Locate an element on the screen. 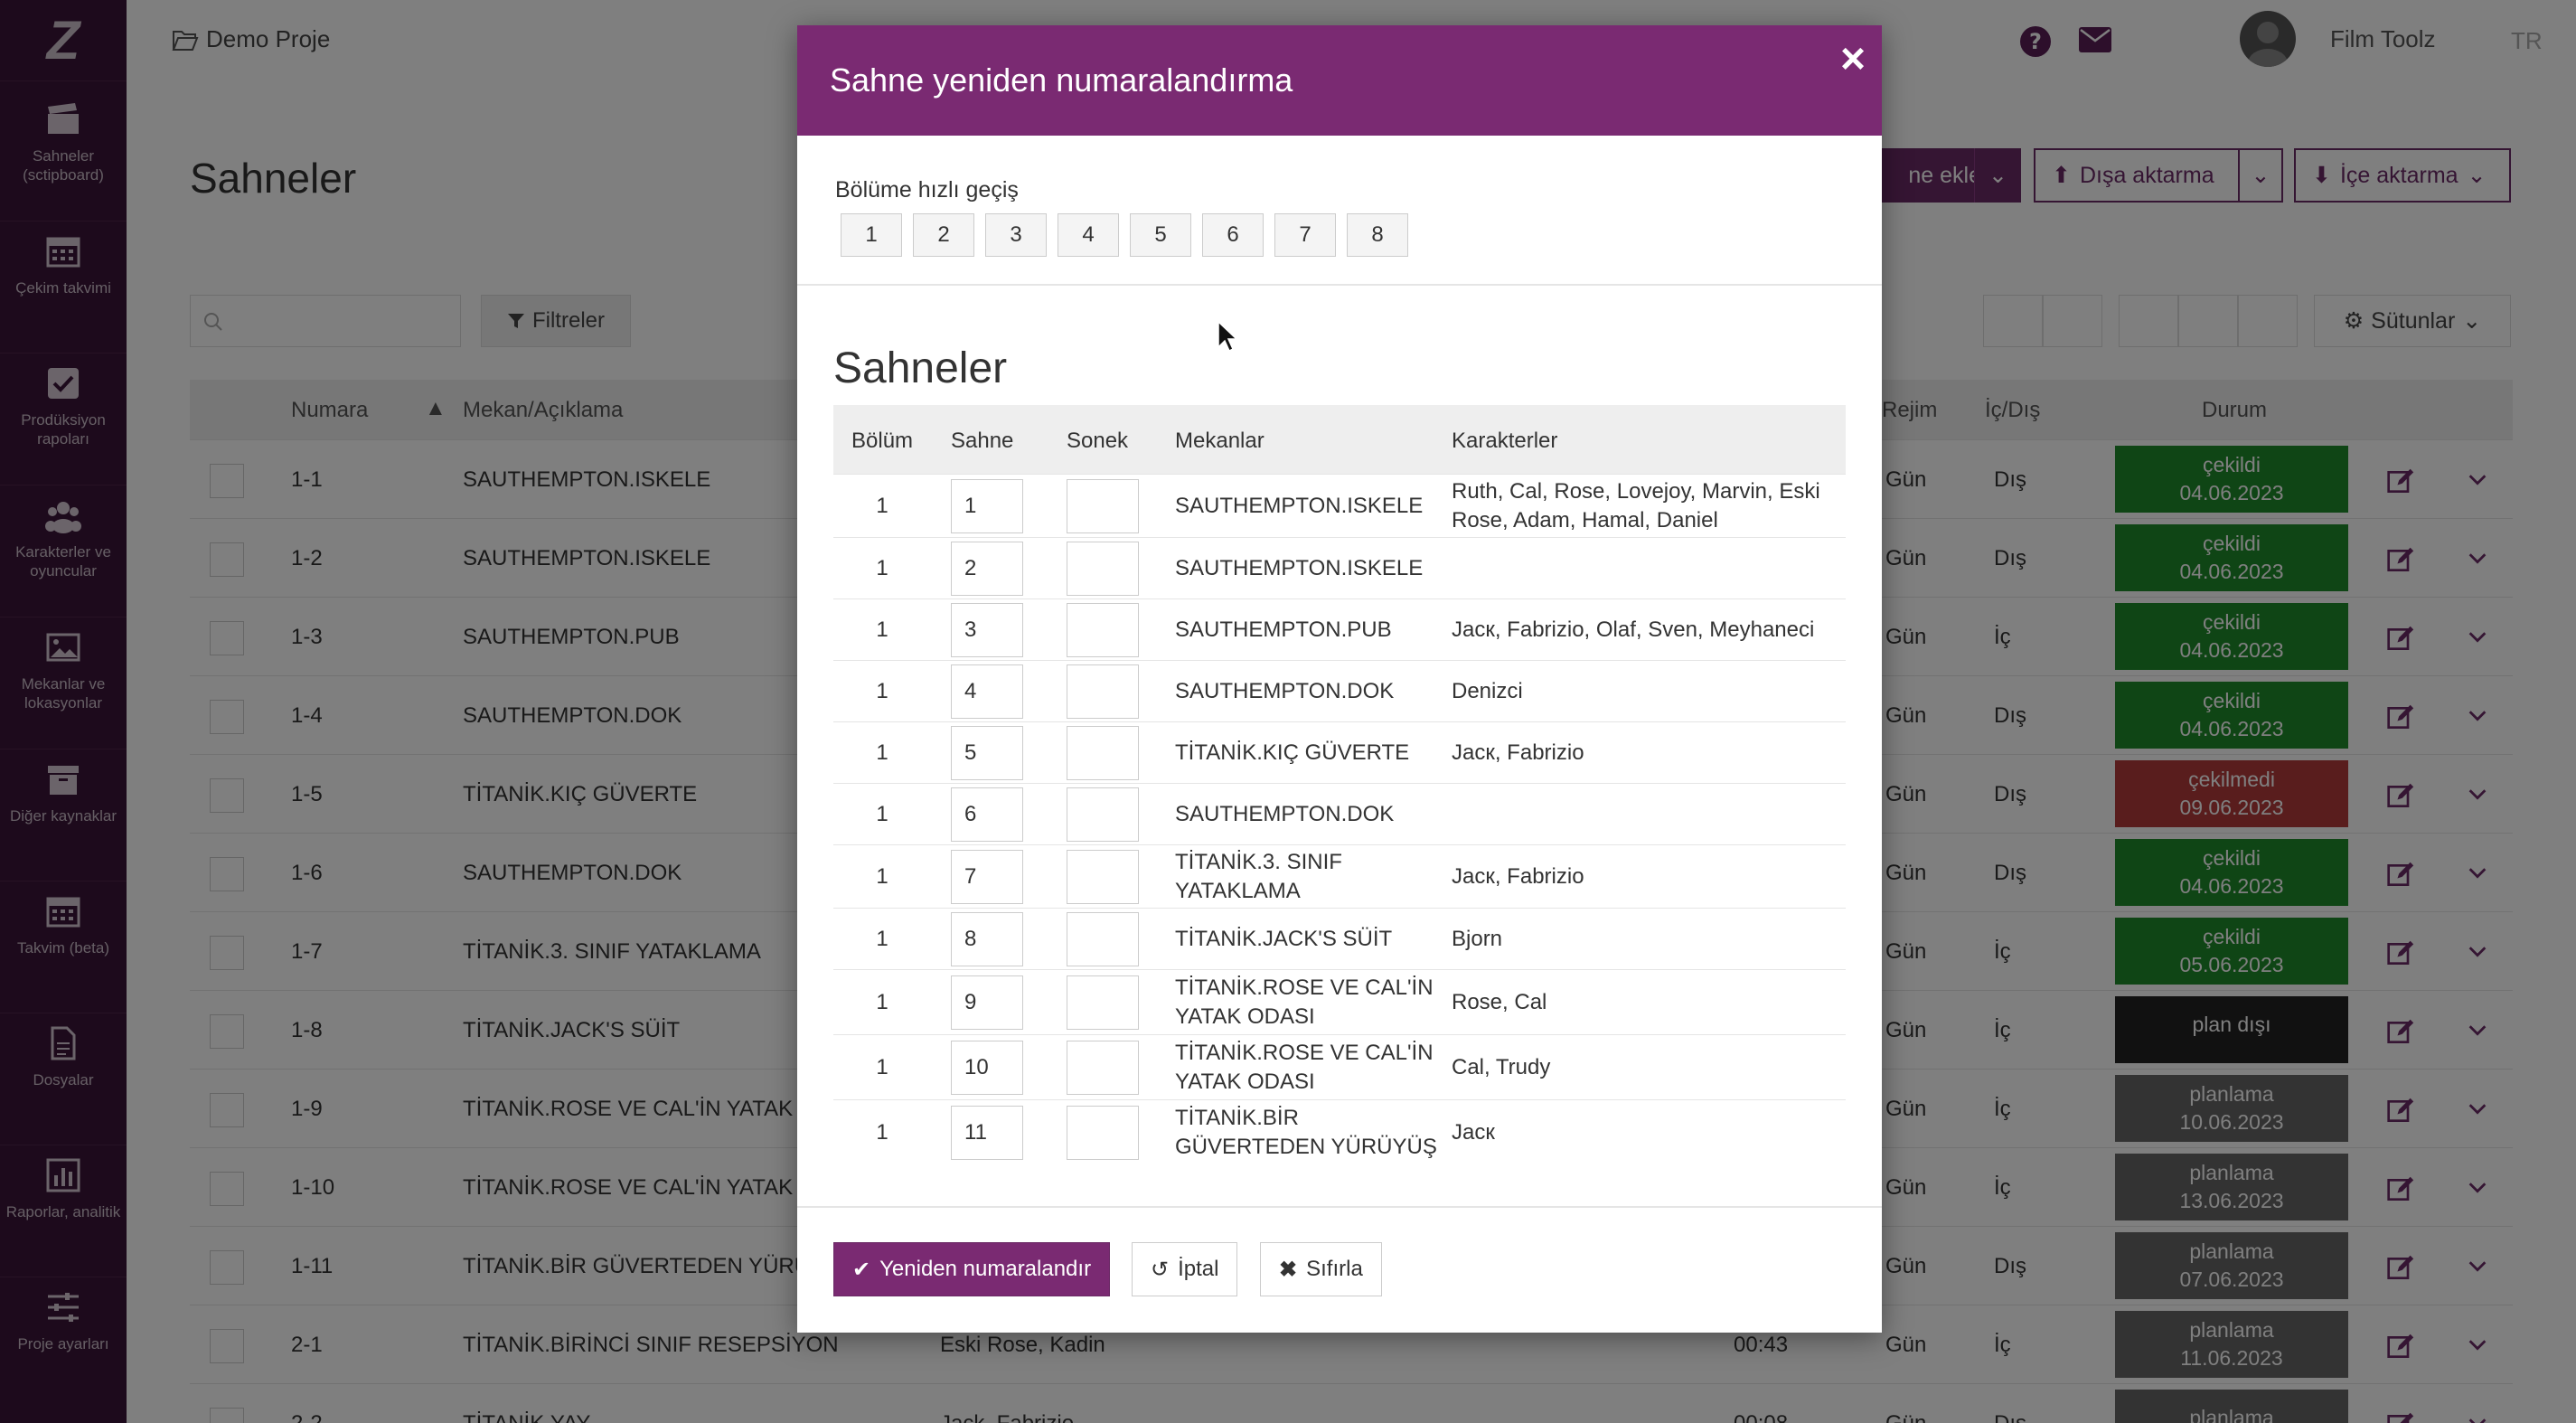  renumber-table-header: Bölüm Sahne Sonek Mekanlar Karakterler is located at coordinates (1339, 440).